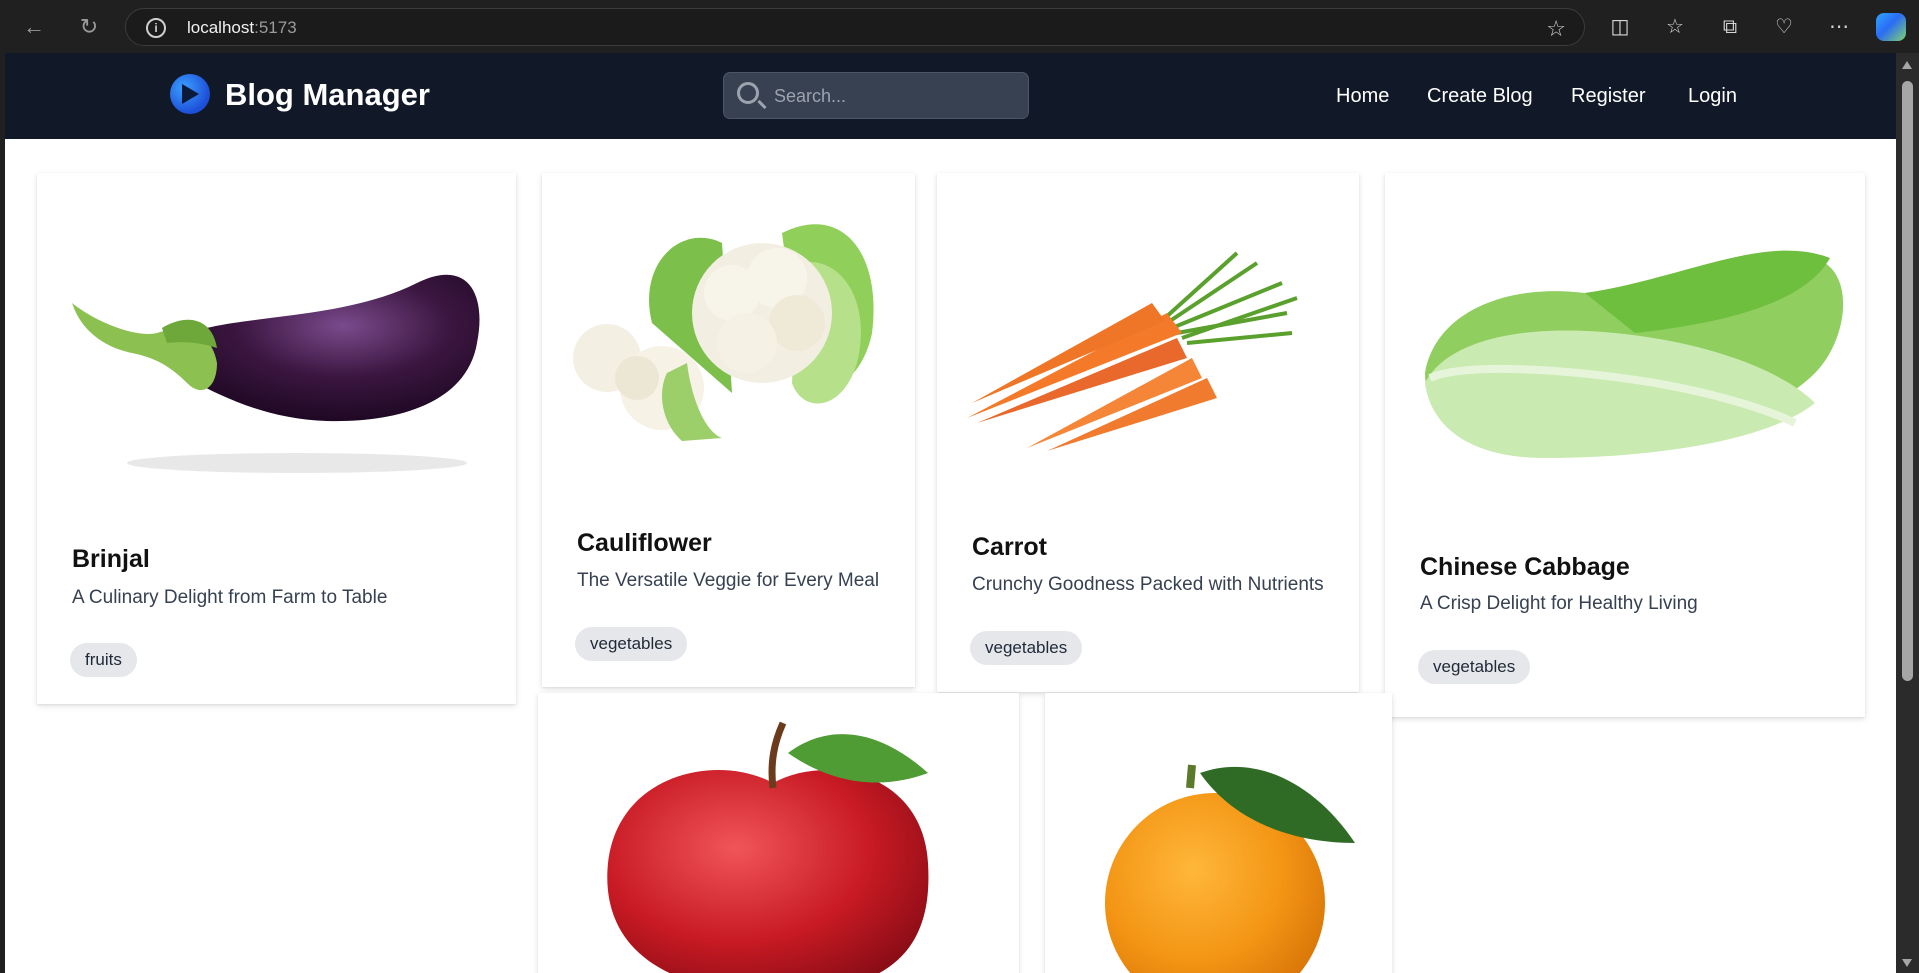 The height and width of the screenshot is (973, 1919). What do you see at coordinates (156, 28) in the screenshot?
I see `site-info-icon: i` at bounding box center [156, 28].